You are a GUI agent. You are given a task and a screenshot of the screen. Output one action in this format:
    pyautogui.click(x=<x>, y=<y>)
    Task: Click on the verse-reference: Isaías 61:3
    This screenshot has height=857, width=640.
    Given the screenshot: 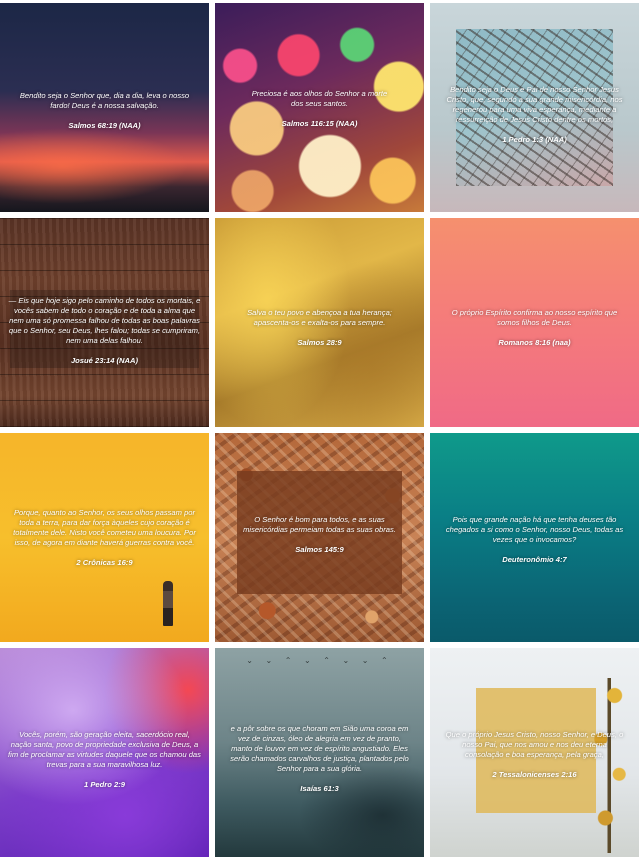 What is the action you would take?
    pyautogui.click(x=319, y=788)
    